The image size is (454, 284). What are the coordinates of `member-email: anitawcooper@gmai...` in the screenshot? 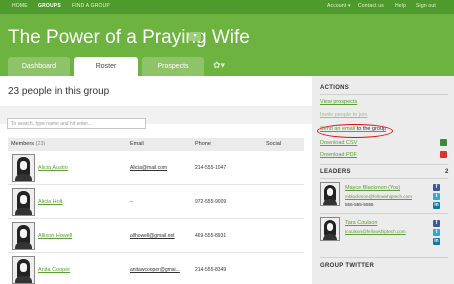 It's located at (155, 270).